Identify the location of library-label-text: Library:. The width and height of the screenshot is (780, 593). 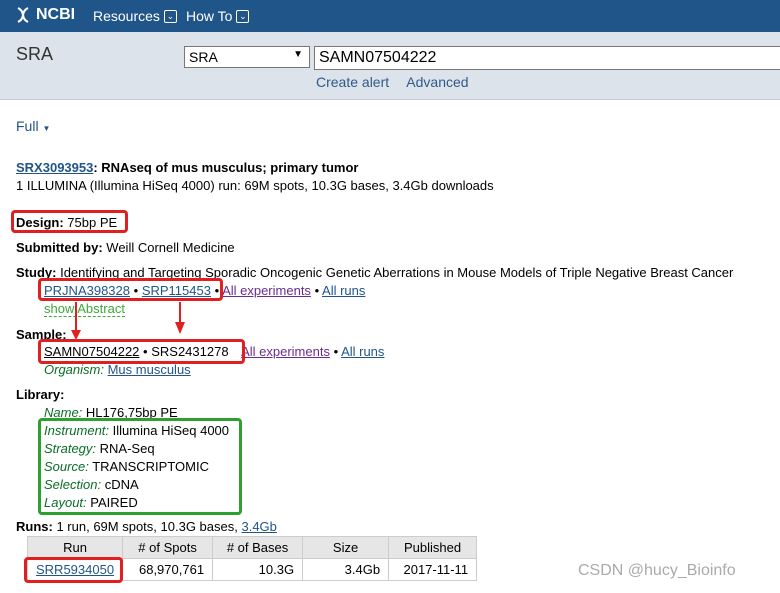
(40, 394).